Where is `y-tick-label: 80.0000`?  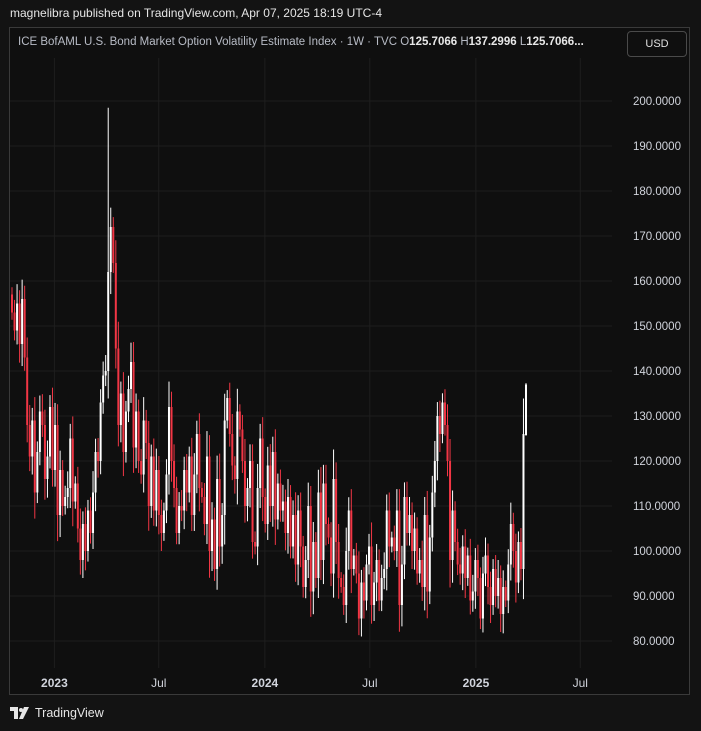 y-tick-label: 80.0000 is located at coordinates (654, 642).